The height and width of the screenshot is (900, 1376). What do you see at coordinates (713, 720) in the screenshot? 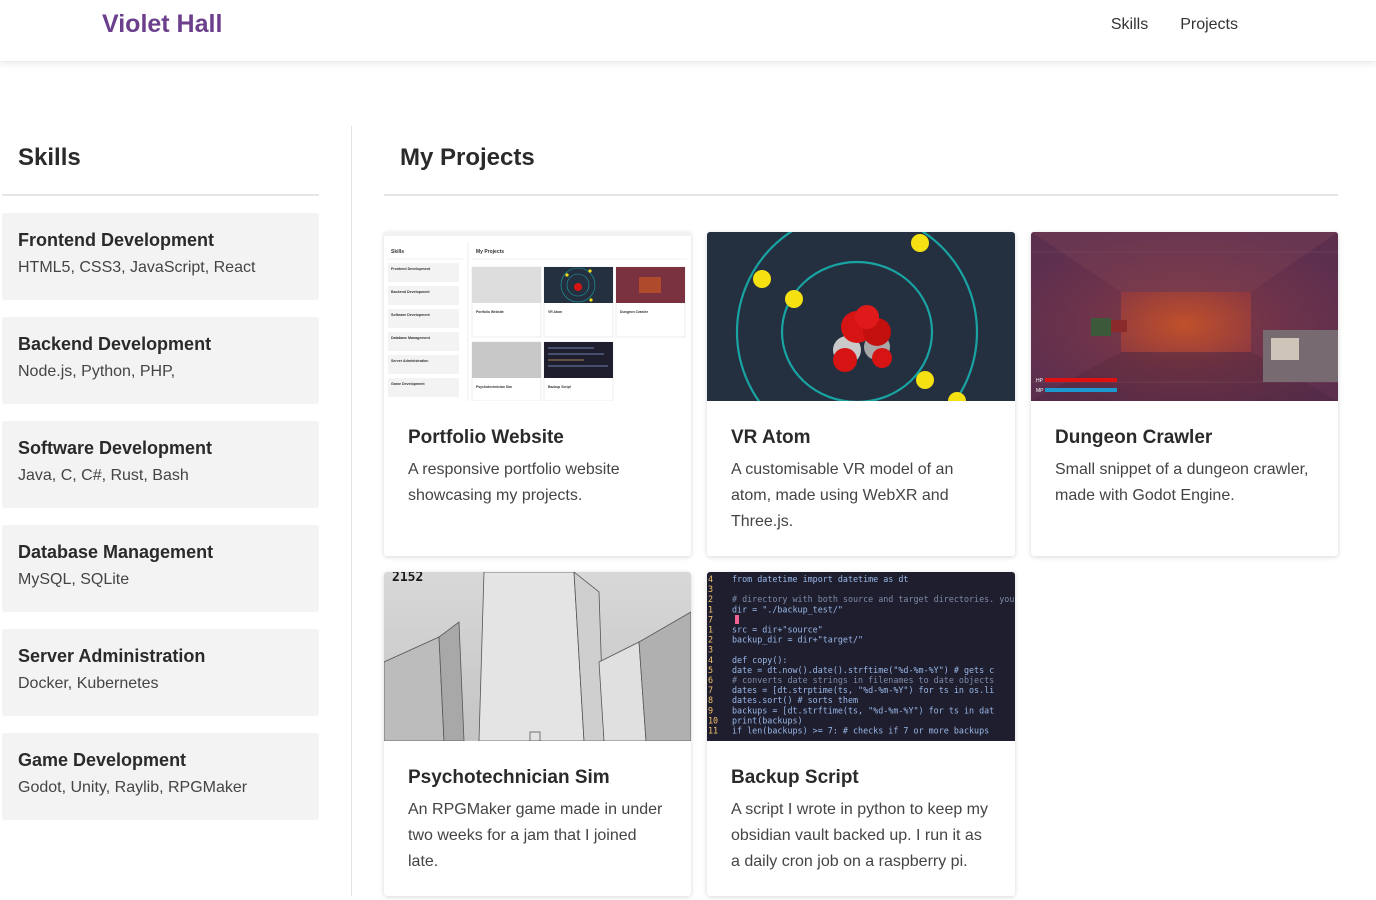
I see `code-line-number: 10` at bounding box center [713, 720].